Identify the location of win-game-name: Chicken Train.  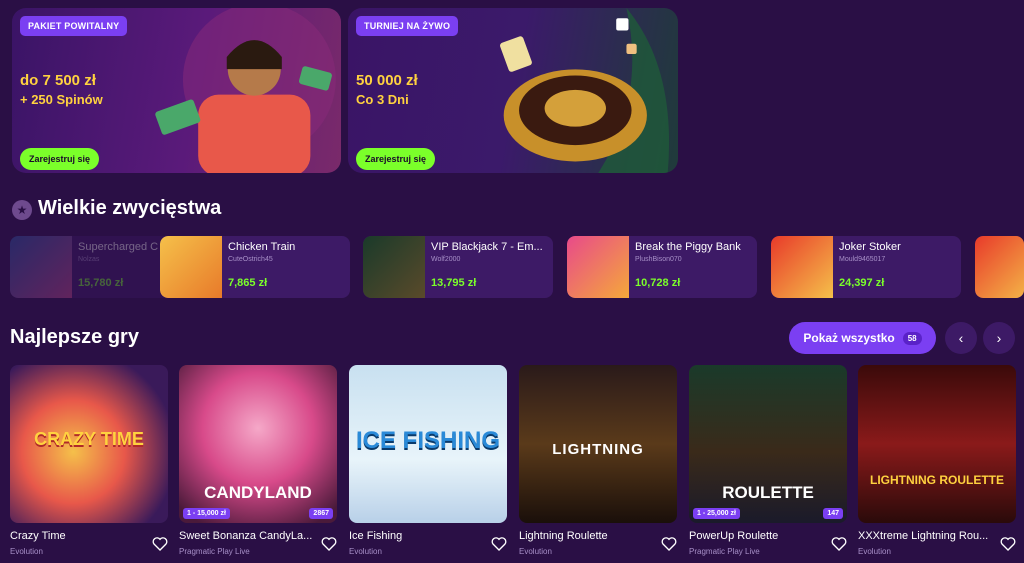
(262, 247).